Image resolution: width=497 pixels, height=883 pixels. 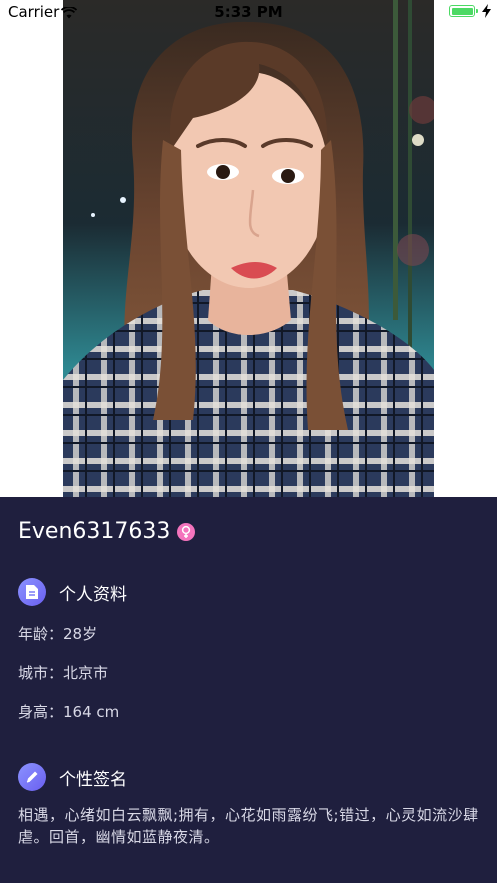 I want to click on info-row-age: 年龄：28岁, so click(x=57, y=633).